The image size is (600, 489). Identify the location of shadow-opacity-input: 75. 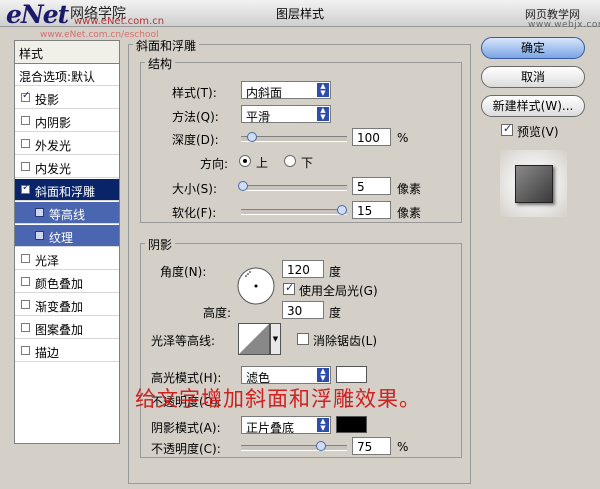
(371, 446).